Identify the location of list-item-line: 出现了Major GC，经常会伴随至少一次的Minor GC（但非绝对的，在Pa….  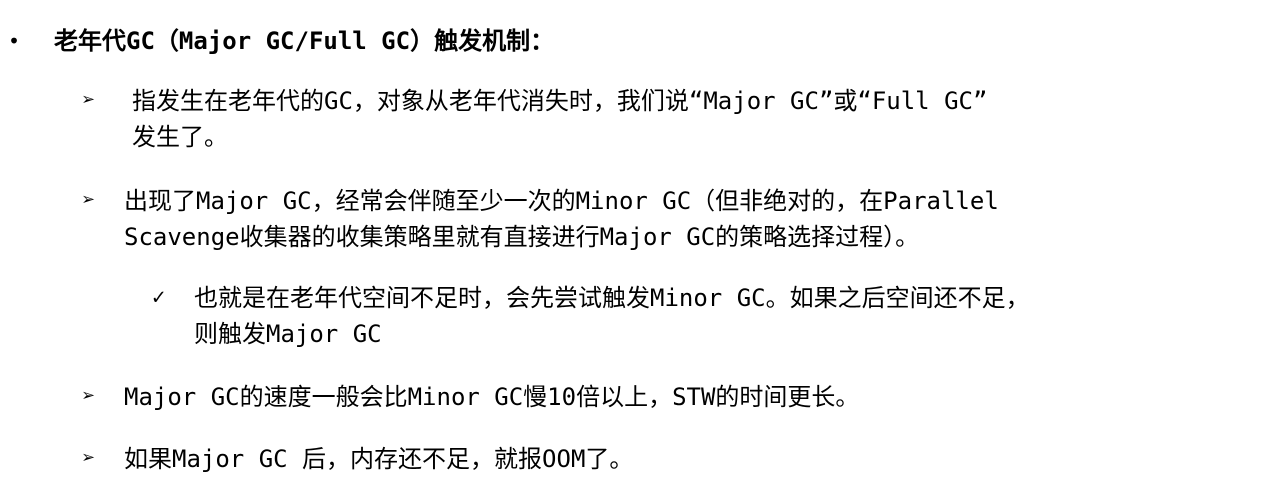
(561, 201).